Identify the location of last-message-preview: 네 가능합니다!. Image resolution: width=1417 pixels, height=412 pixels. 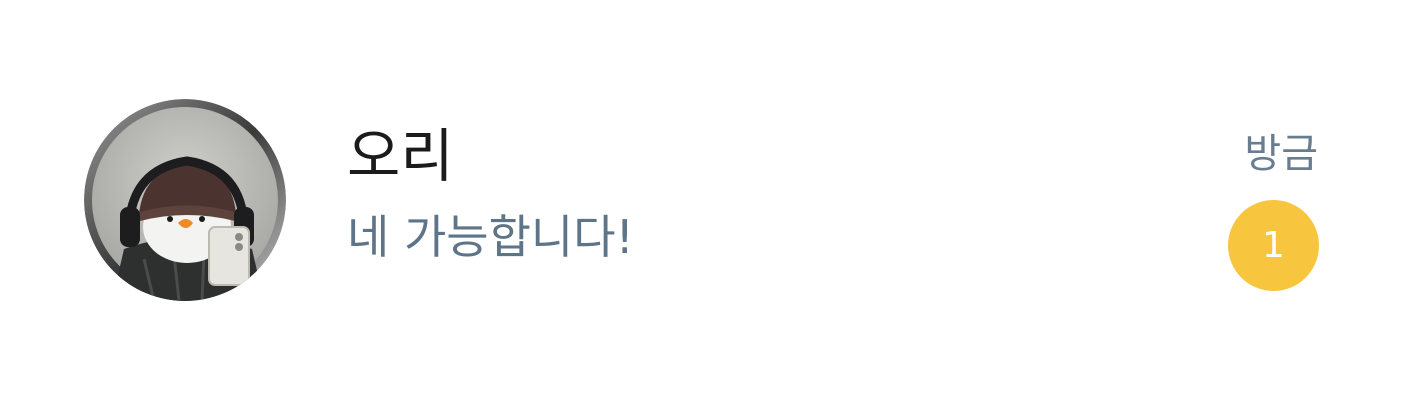
(490, 237).